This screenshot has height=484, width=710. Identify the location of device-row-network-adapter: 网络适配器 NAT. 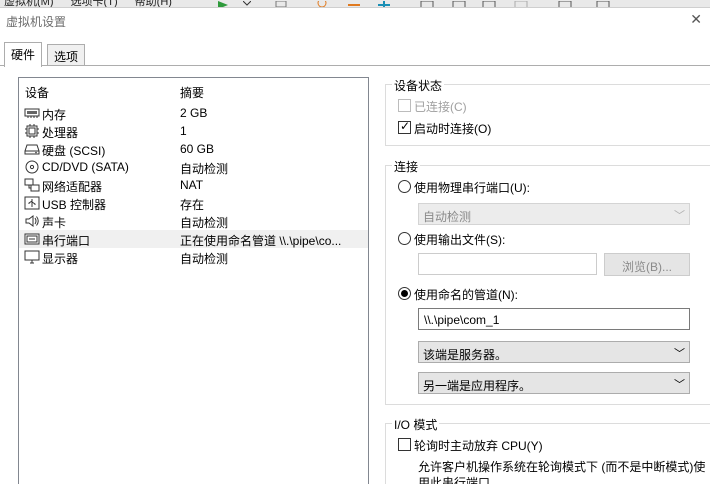
(193, 185).